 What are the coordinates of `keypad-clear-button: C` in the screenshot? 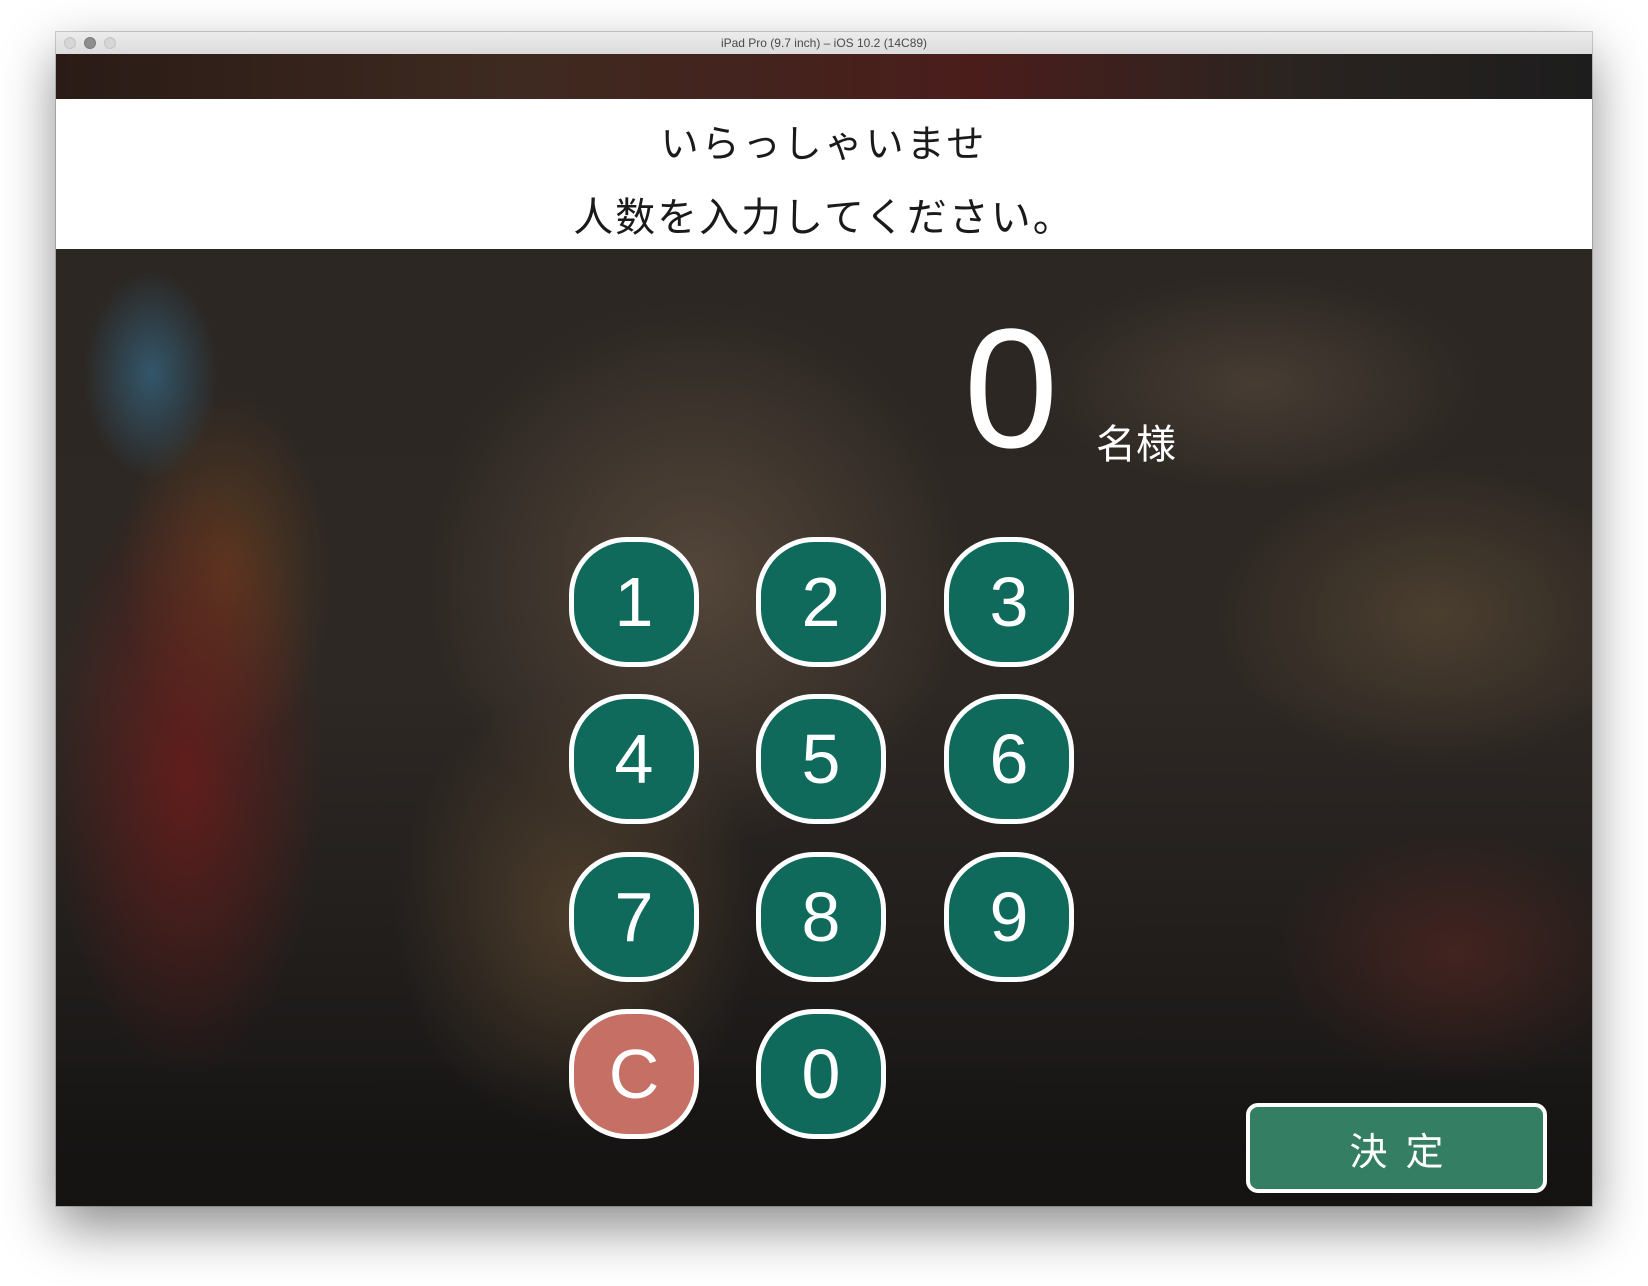 It's located at (634, 1074).